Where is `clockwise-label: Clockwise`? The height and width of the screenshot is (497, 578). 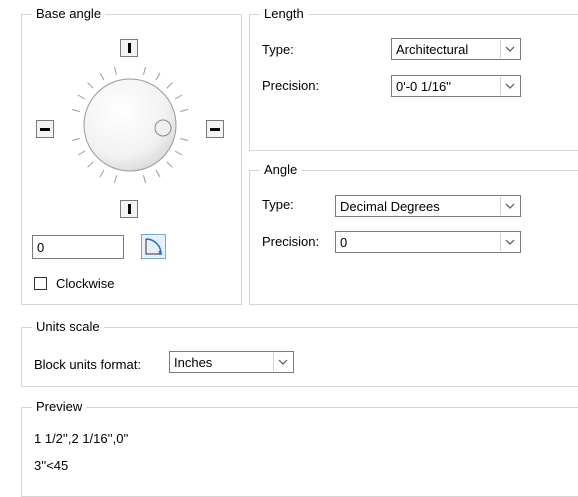
clockwise-label: Clockwise is located at coordinates (85, 283).